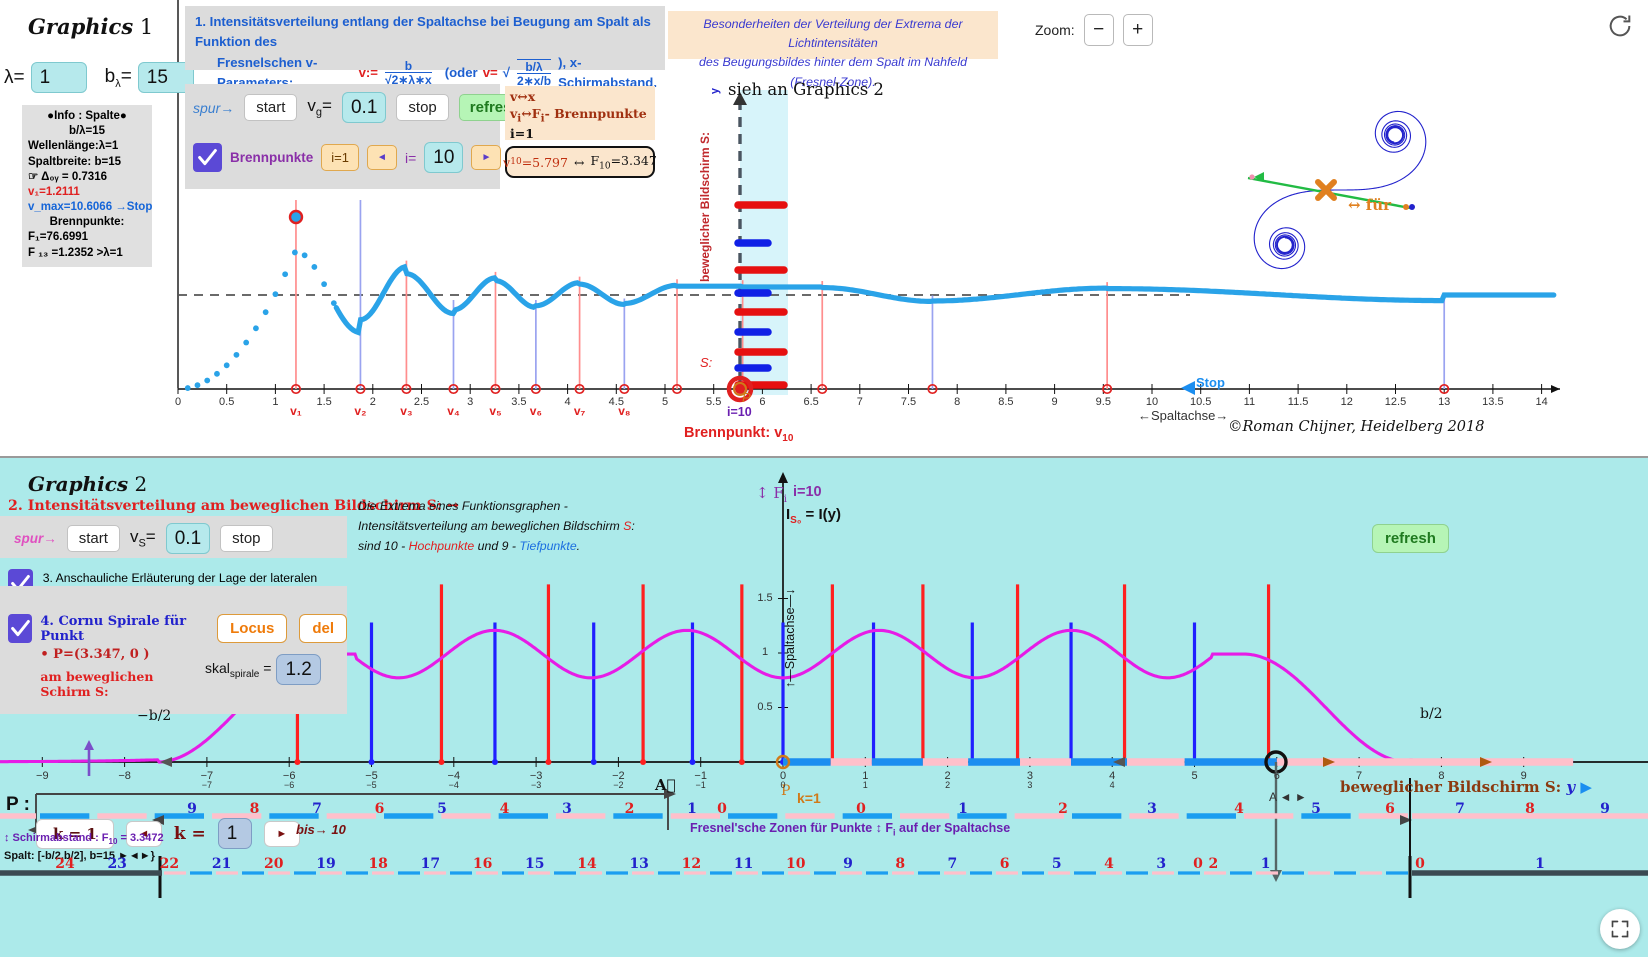 The image size is (1648, 957). I want to click on zoom-controls: Zoom: − +, so click(1094, 30).